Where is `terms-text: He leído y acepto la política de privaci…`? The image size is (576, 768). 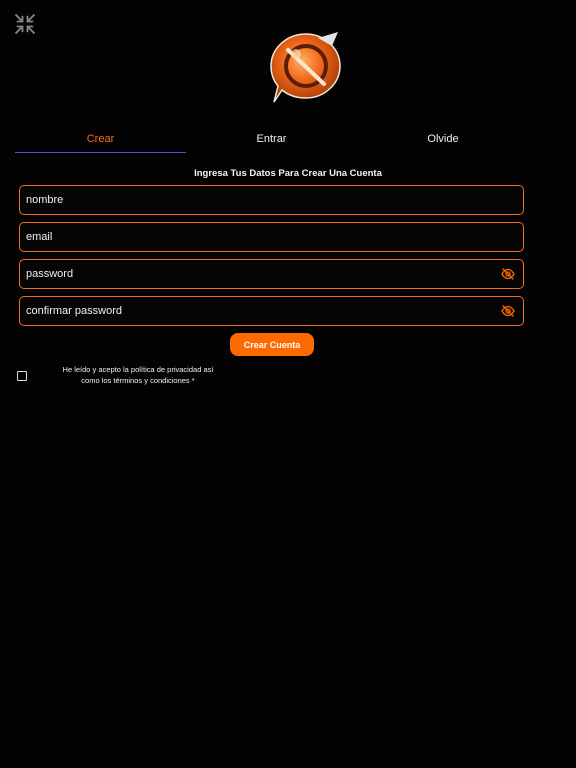 terms-text: He leído y acepto la política de privaci… is located at coordinates (138, 375).